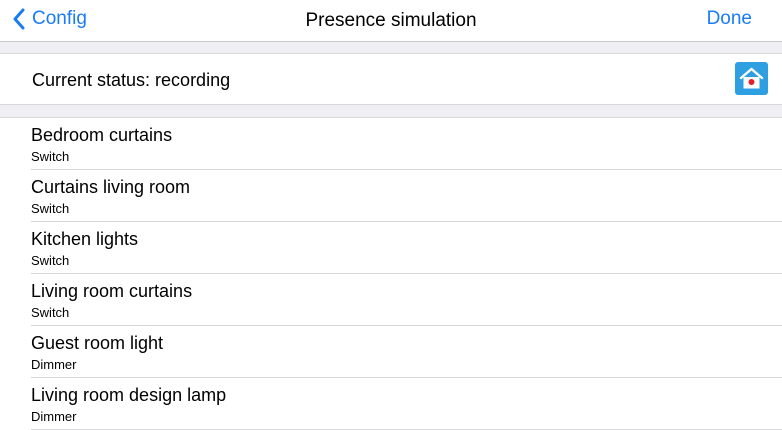  I want to click on home-record-icon, so click(751, 78).